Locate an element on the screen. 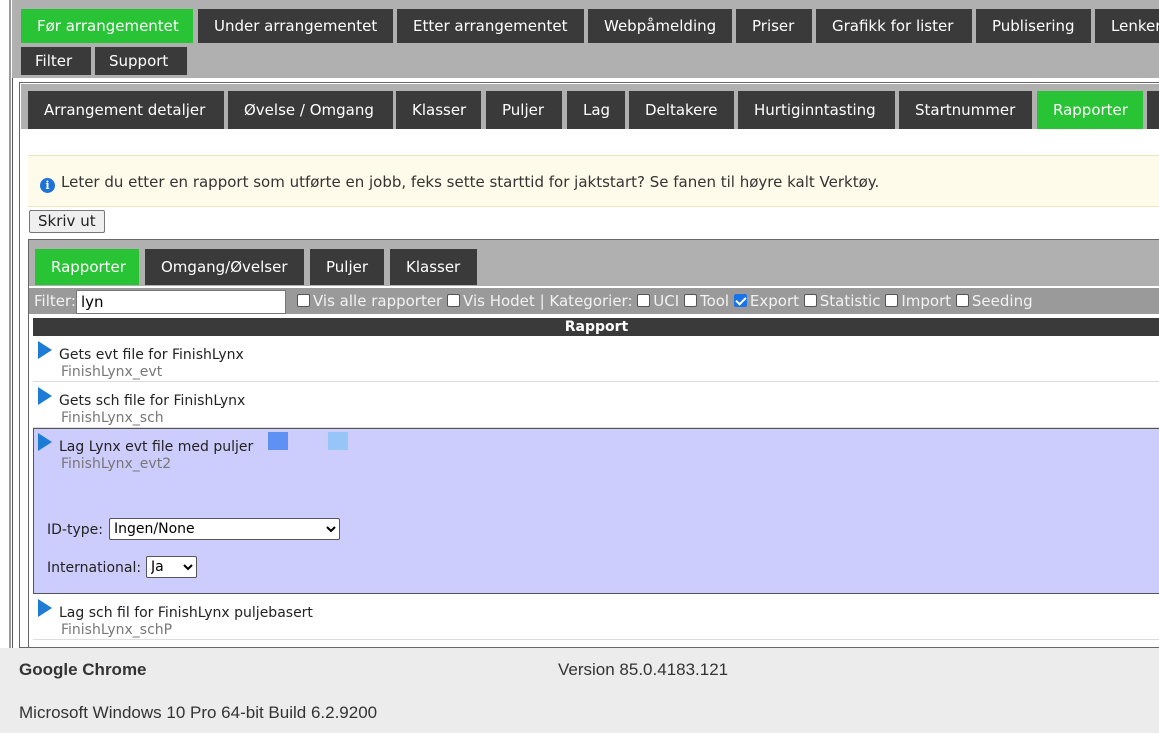  category-seeding-label: Seeding is located at coordinates (1002, 301).